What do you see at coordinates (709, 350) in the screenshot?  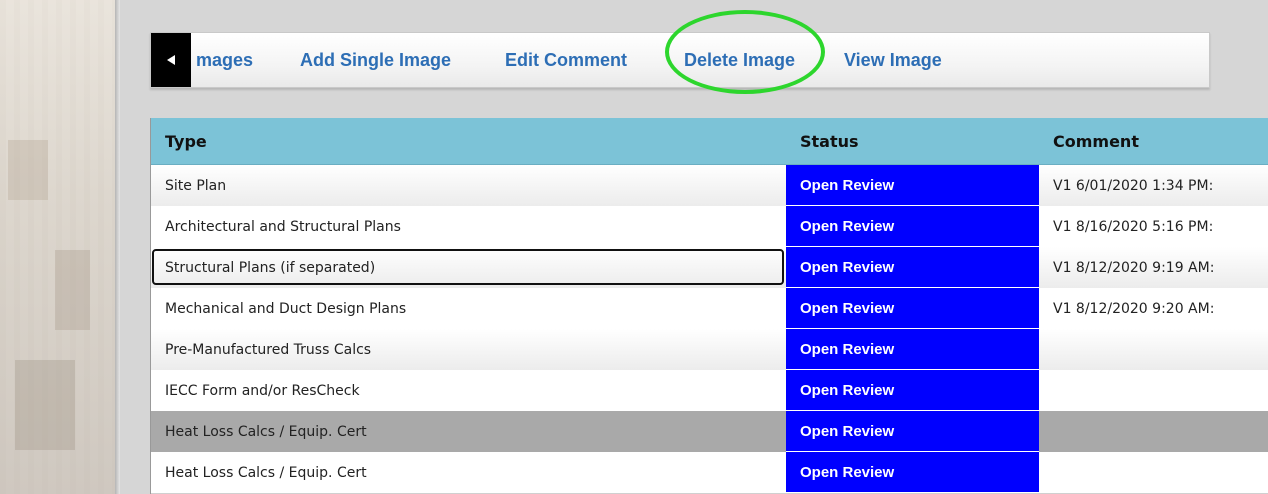 I see `table-row: Pre-Manufactured Truss Calcs Open Review` at bounding box center [709, 350].